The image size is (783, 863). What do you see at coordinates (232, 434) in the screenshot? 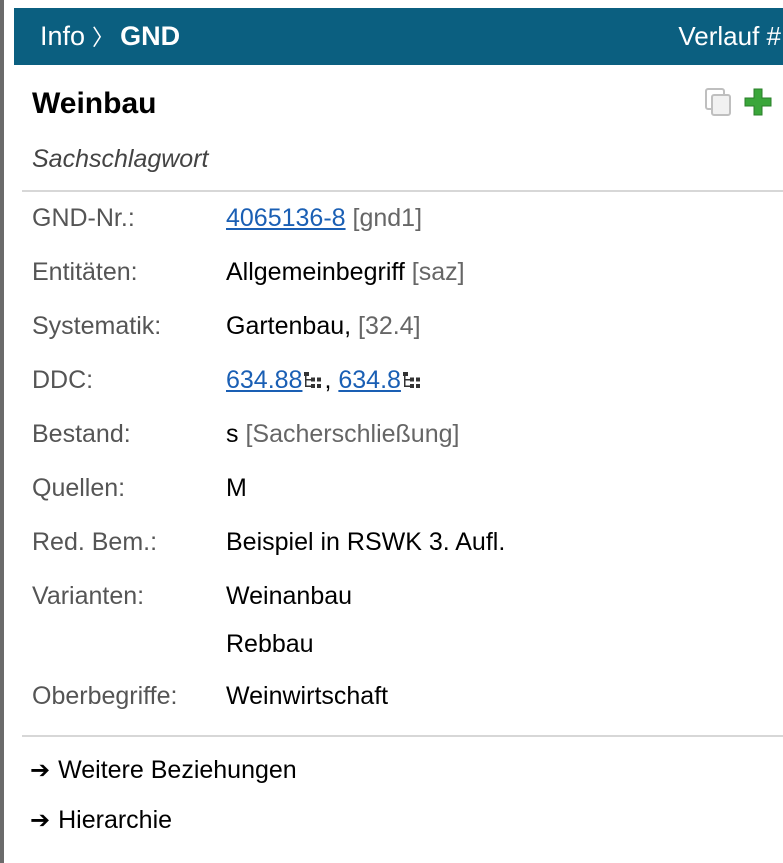
I see `bestand-value: s` at bounding box center [232, 434].